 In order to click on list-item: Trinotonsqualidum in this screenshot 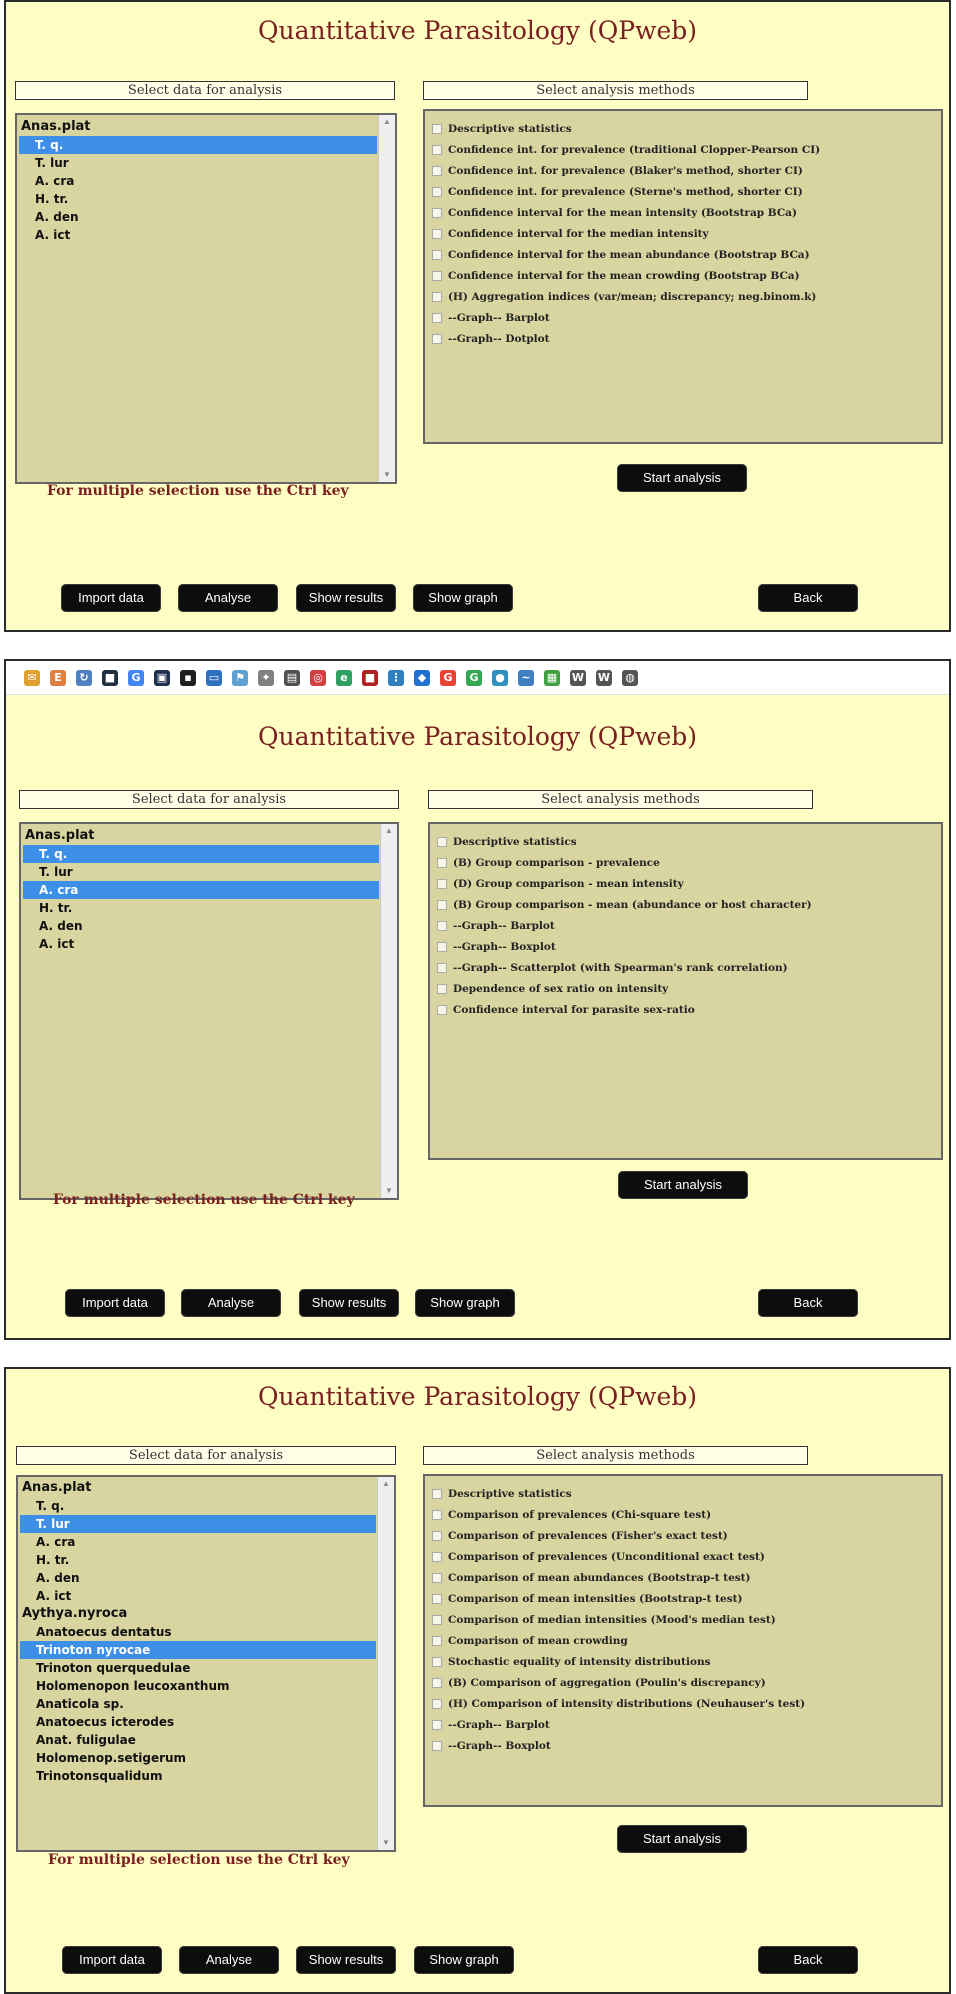, I will do `click(198, 1776)`.